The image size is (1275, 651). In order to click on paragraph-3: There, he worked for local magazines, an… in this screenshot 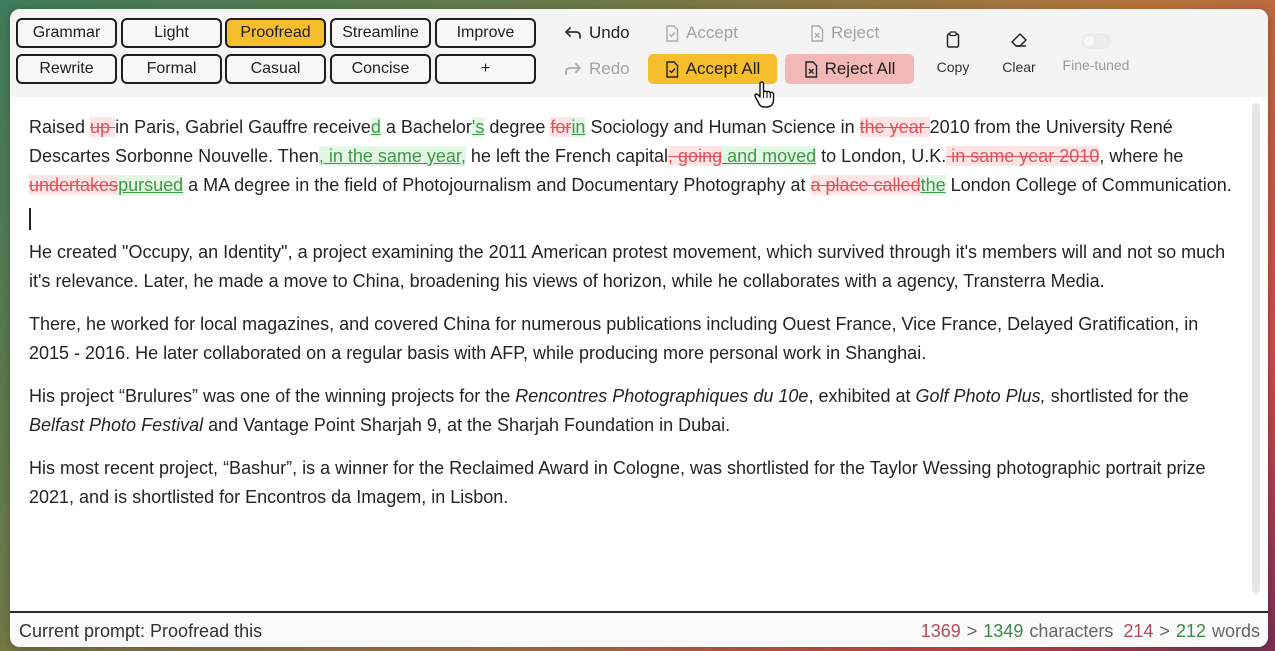, I will do `click(614, 338)`.